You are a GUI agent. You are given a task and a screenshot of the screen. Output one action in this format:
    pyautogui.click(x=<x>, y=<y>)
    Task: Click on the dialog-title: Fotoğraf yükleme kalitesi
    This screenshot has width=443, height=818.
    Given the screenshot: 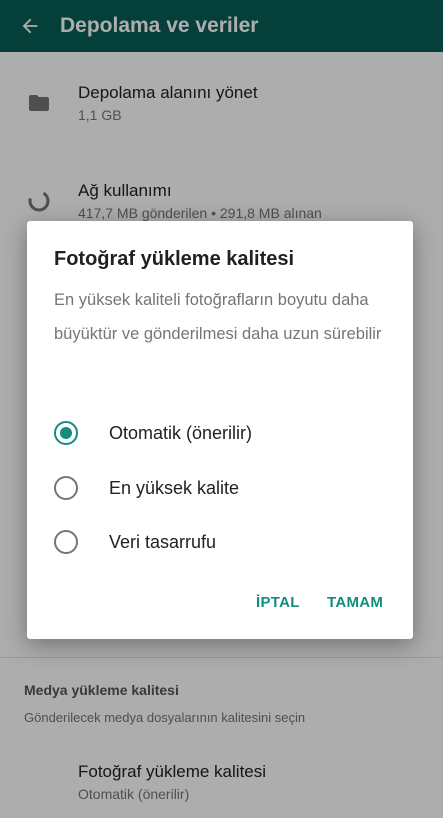 What is the action you would take?
    pyautogui.click(x=174, y=259)
    